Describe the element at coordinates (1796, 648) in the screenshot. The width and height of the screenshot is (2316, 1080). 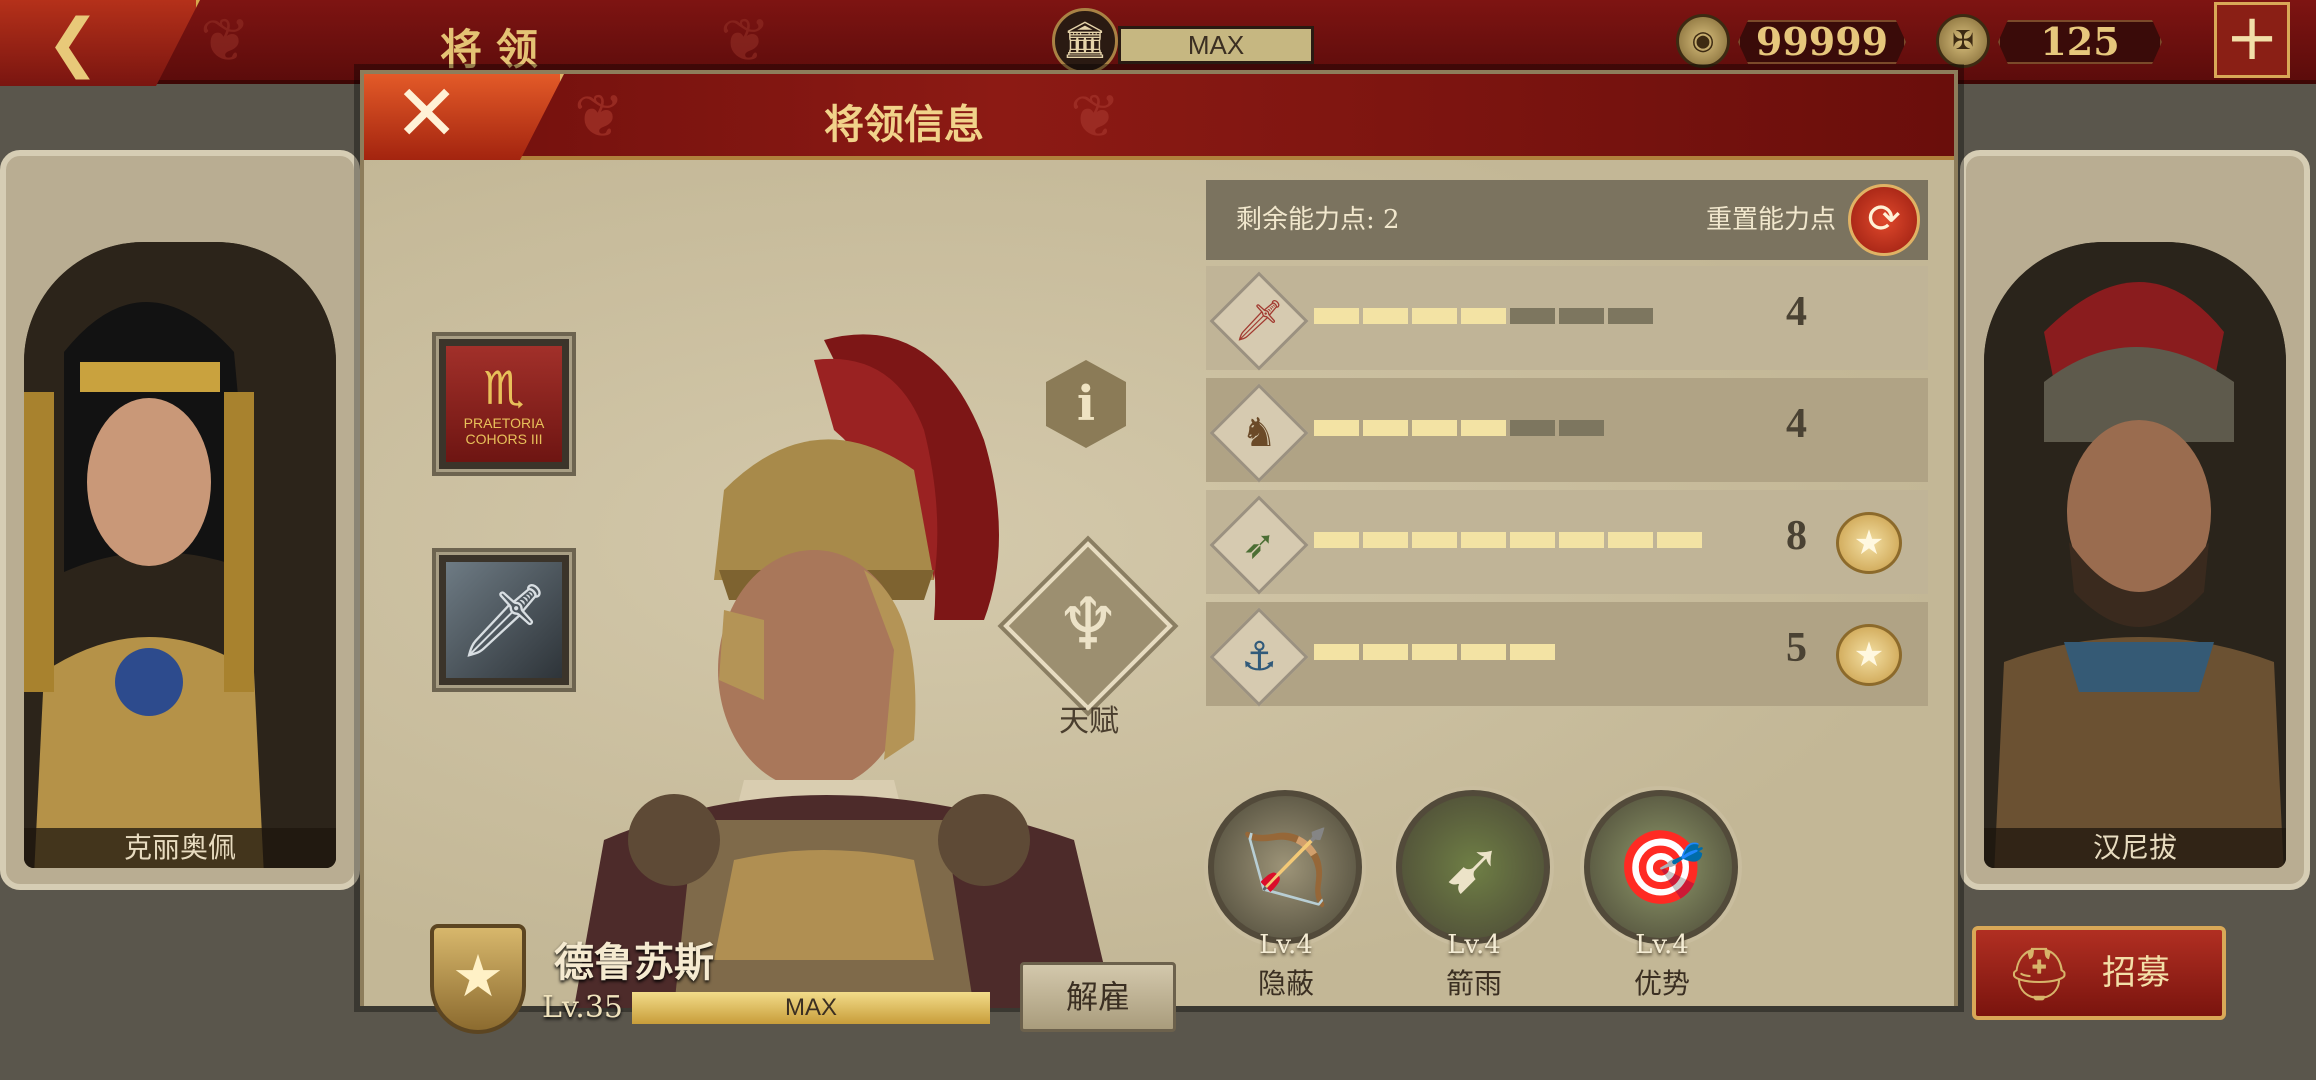
I see `stat-value: 5` at that location.